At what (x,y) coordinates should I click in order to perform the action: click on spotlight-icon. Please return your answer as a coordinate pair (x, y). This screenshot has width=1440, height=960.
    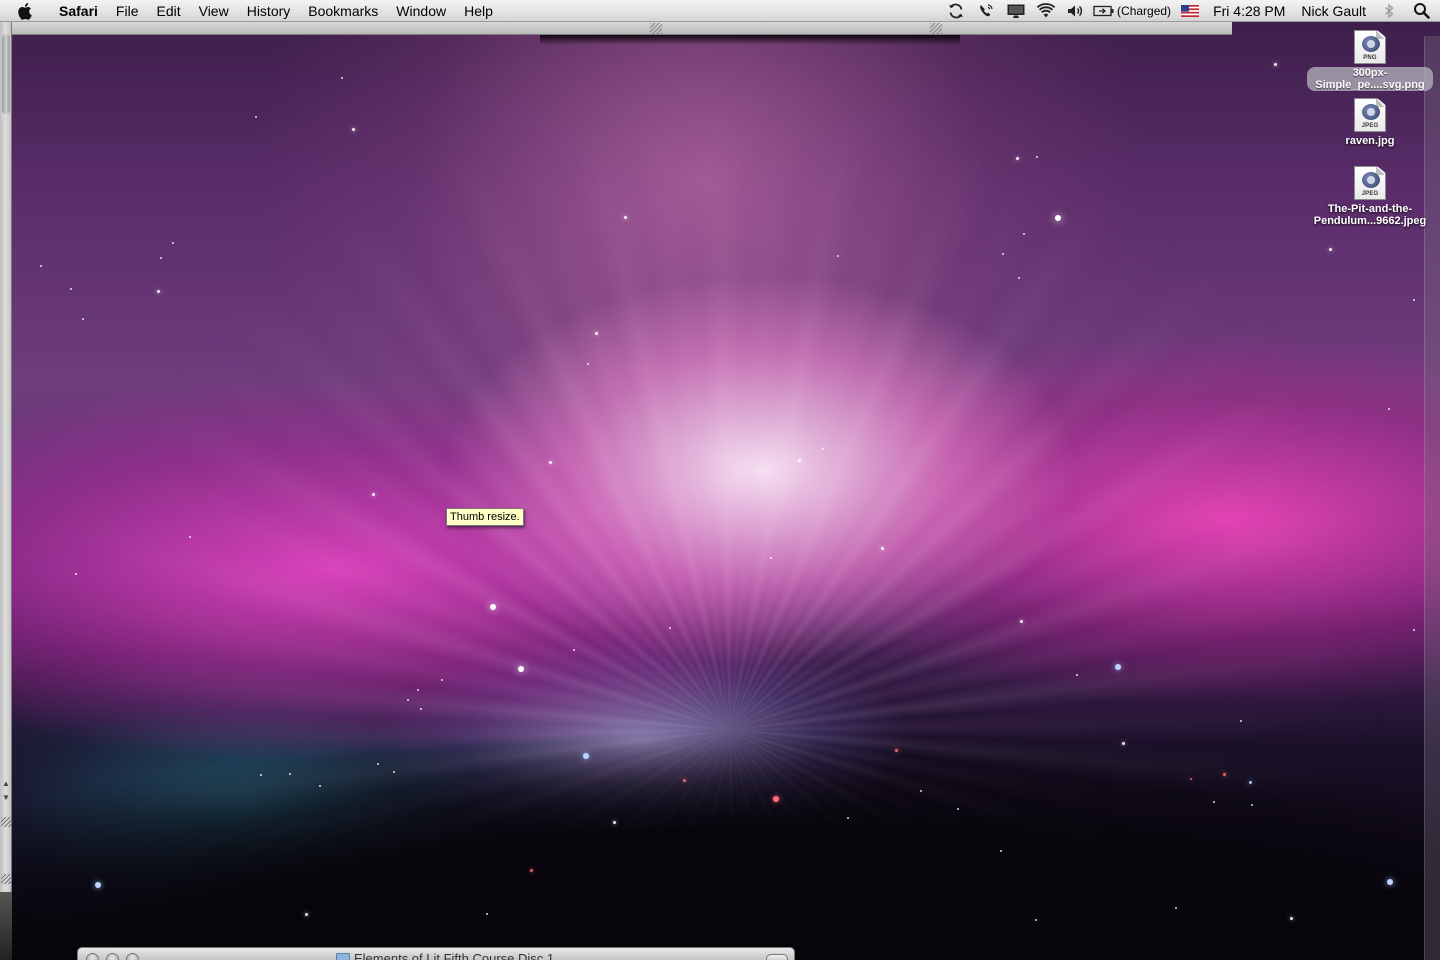
    Looking at the image, I should click on (1422, 11).